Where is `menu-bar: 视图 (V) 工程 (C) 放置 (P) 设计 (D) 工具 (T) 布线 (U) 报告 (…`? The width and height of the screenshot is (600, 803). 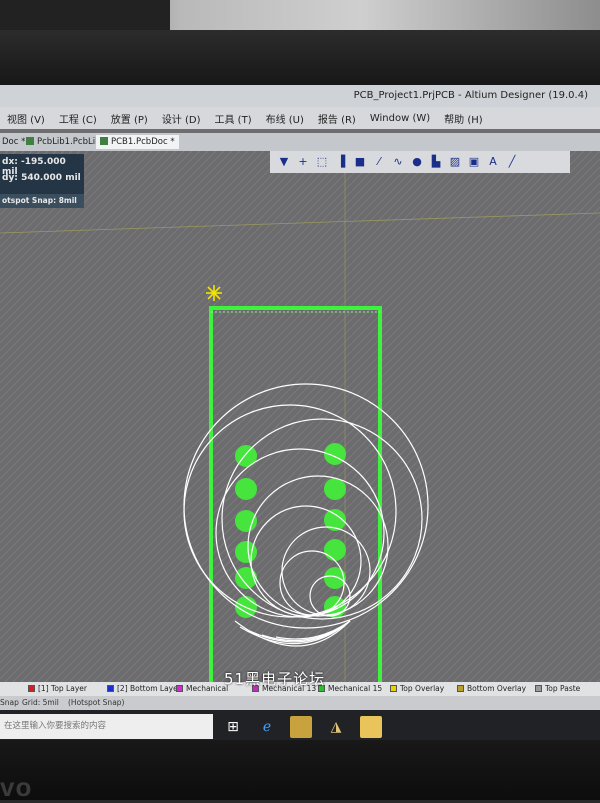
menu-bar: 视图 (V) 工程 (C) 放置 (P) 设计 (D) 工具 (T) 布线 (U) 报告 (… is located at coordinates (300, 118).